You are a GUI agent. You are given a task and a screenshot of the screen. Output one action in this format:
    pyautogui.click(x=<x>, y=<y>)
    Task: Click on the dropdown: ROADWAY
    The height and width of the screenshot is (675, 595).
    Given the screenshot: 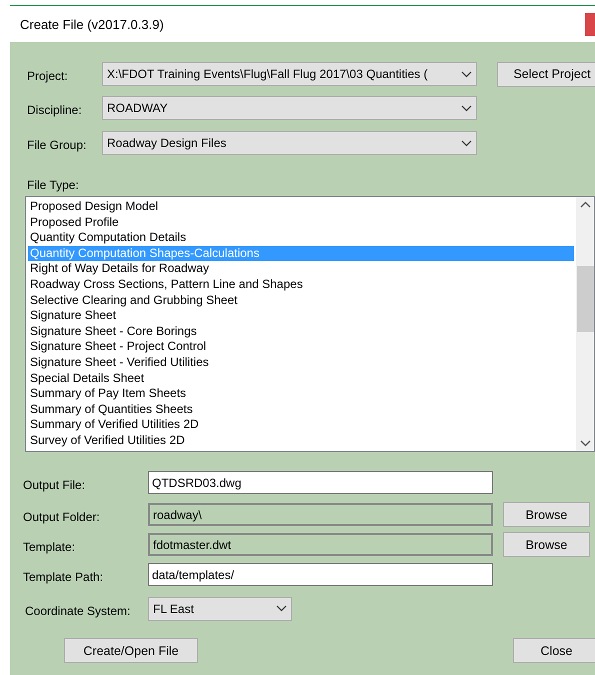 What is the action you would take?
    pyautogui.click(x=289, y=108)
    